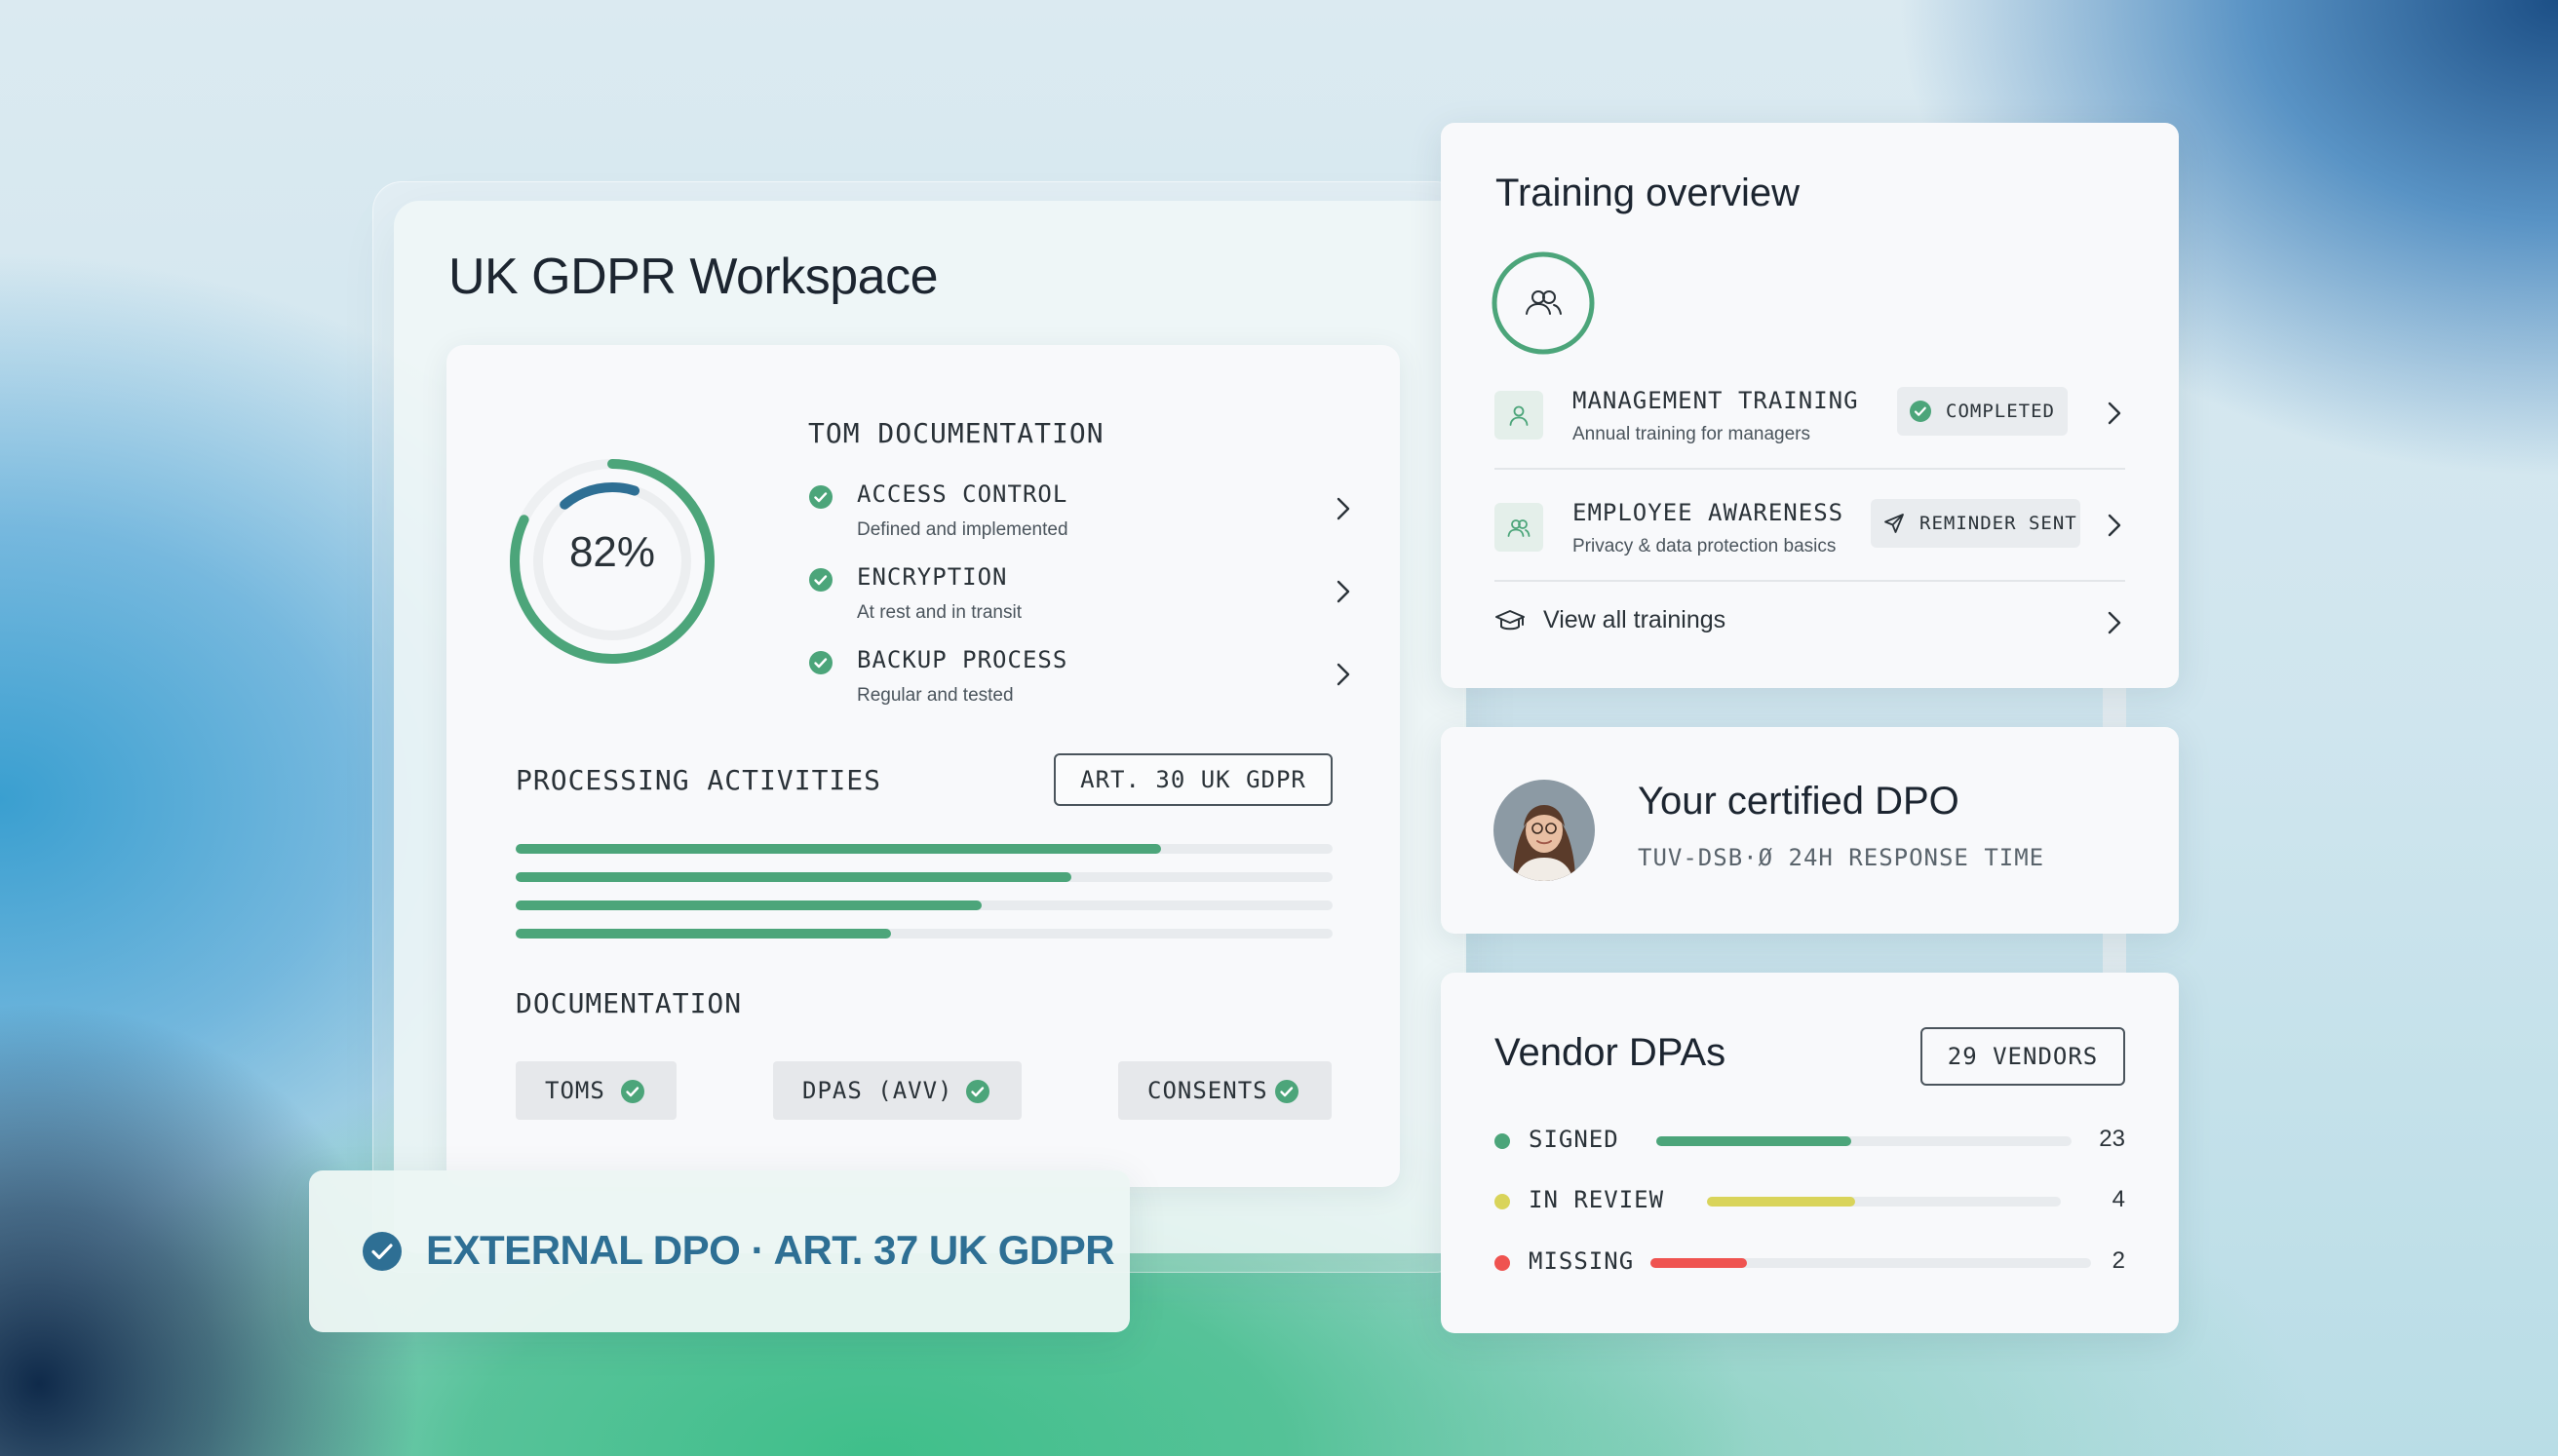 The width and height of the screenshot is (2558, 1456). I want to click on tom-item-title: ACCESS CONTROL, so click(962, 494).